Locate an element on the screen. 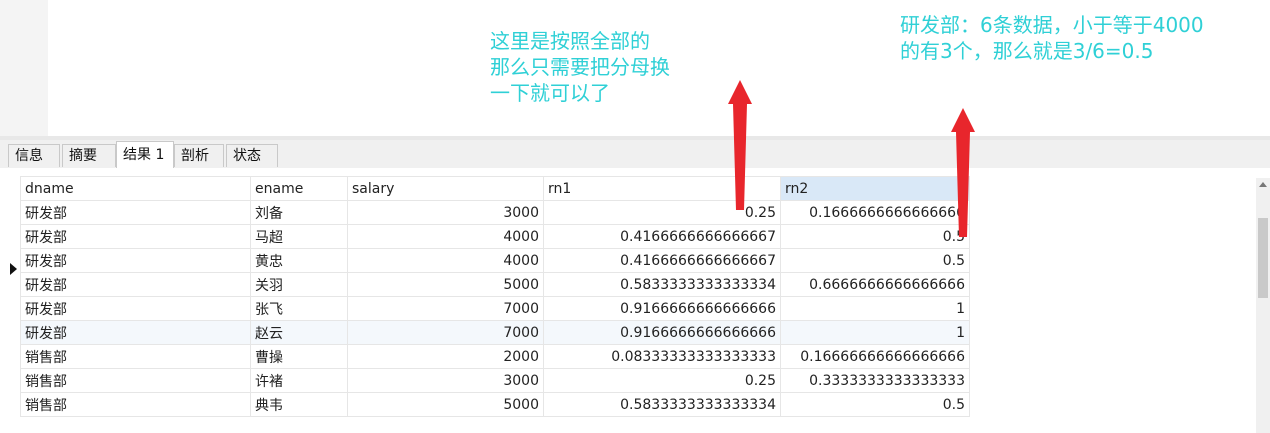 The image size is (1270, 433). annotation-arrows is located at coordinates (851, 158).